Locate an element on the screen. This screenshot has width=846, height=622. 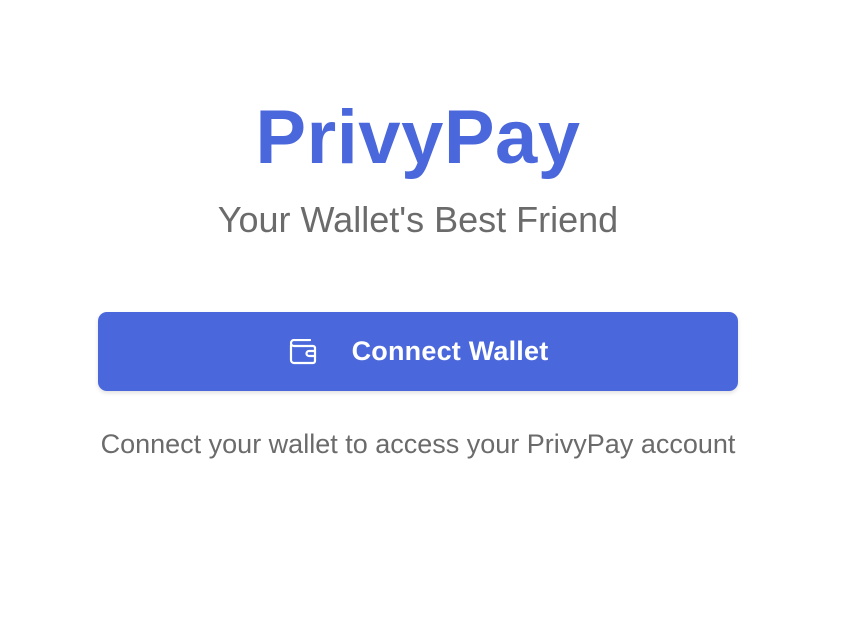
connect-wallet-label: Connect Wallet is located at coordinates (450, 351).